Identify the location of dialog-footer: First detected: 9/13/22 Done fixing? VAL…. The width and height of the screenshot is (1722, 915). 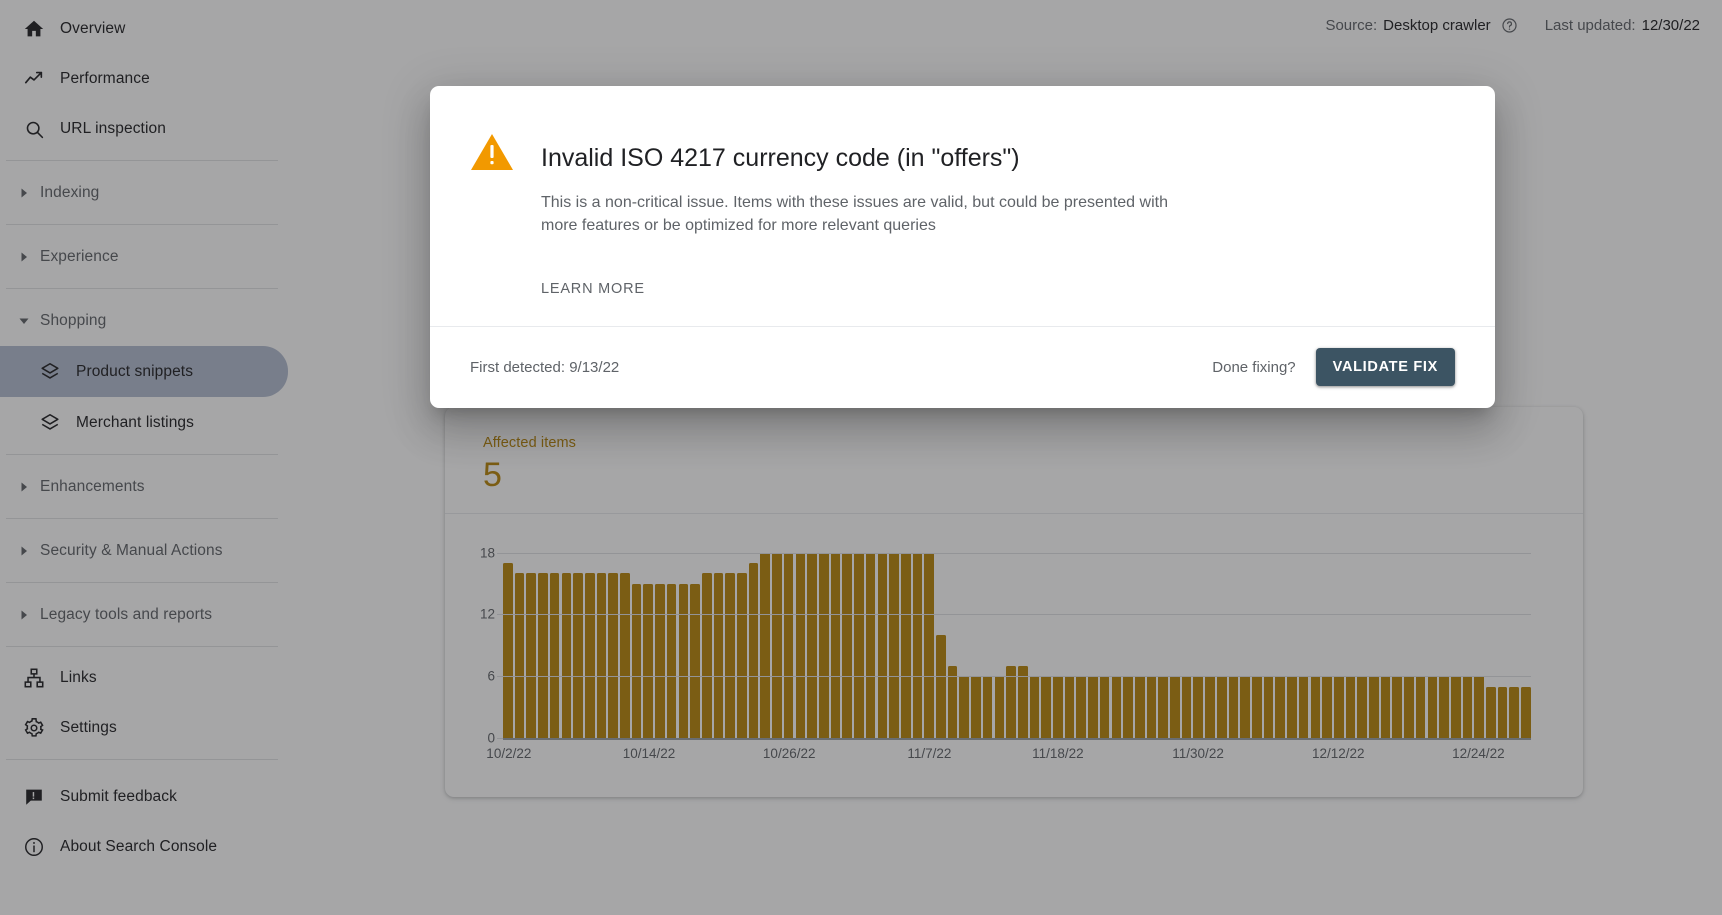
(962, 367).